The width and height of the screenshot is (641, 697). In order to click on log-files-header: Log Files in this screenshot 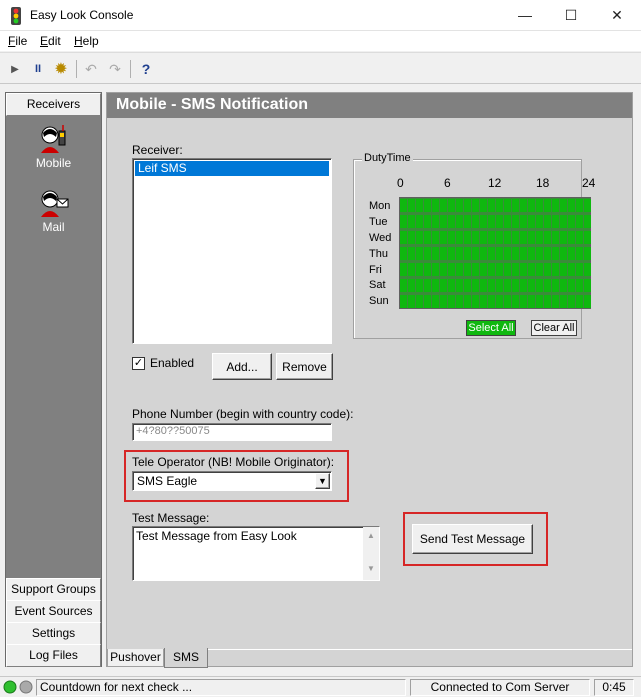, I will do `click(53, 655)`.